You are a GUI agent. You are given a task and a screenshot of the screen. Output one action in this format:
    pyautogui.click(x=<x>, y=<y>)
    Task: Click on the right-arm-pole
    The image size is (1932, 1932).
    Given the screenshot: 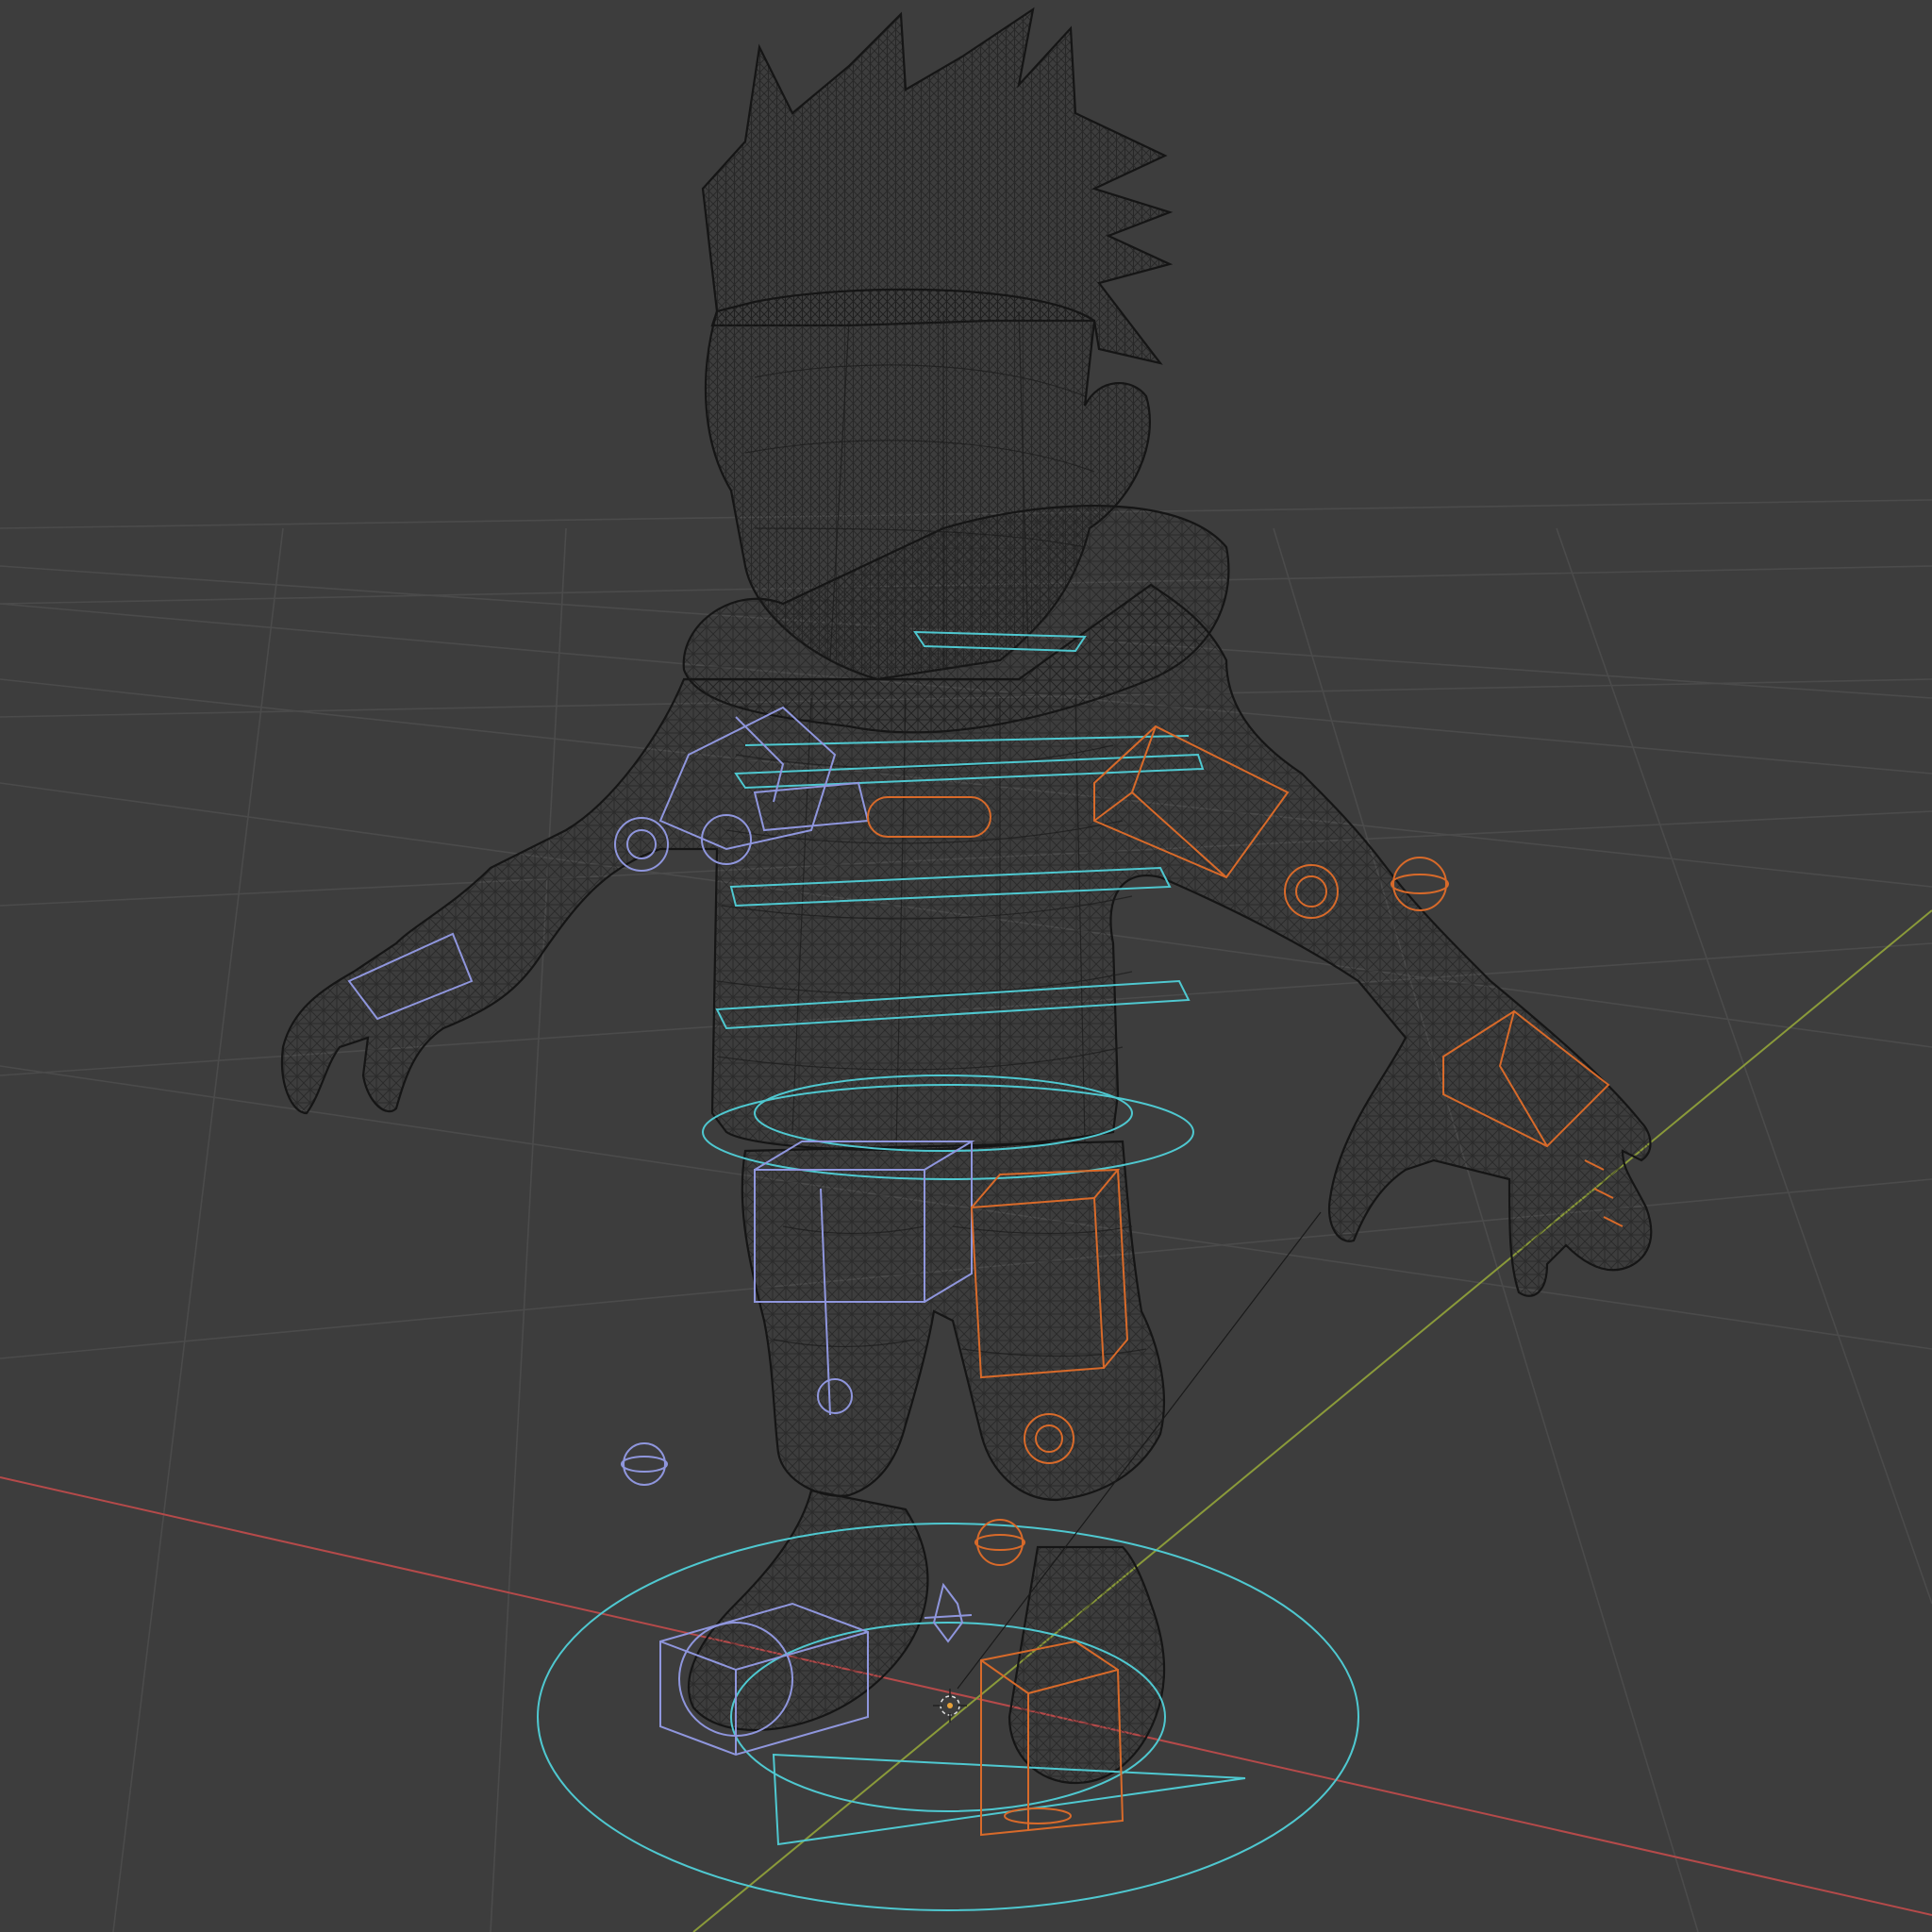 What is the action you would take?
    pyautogui.click(x=1420, y=884)
    